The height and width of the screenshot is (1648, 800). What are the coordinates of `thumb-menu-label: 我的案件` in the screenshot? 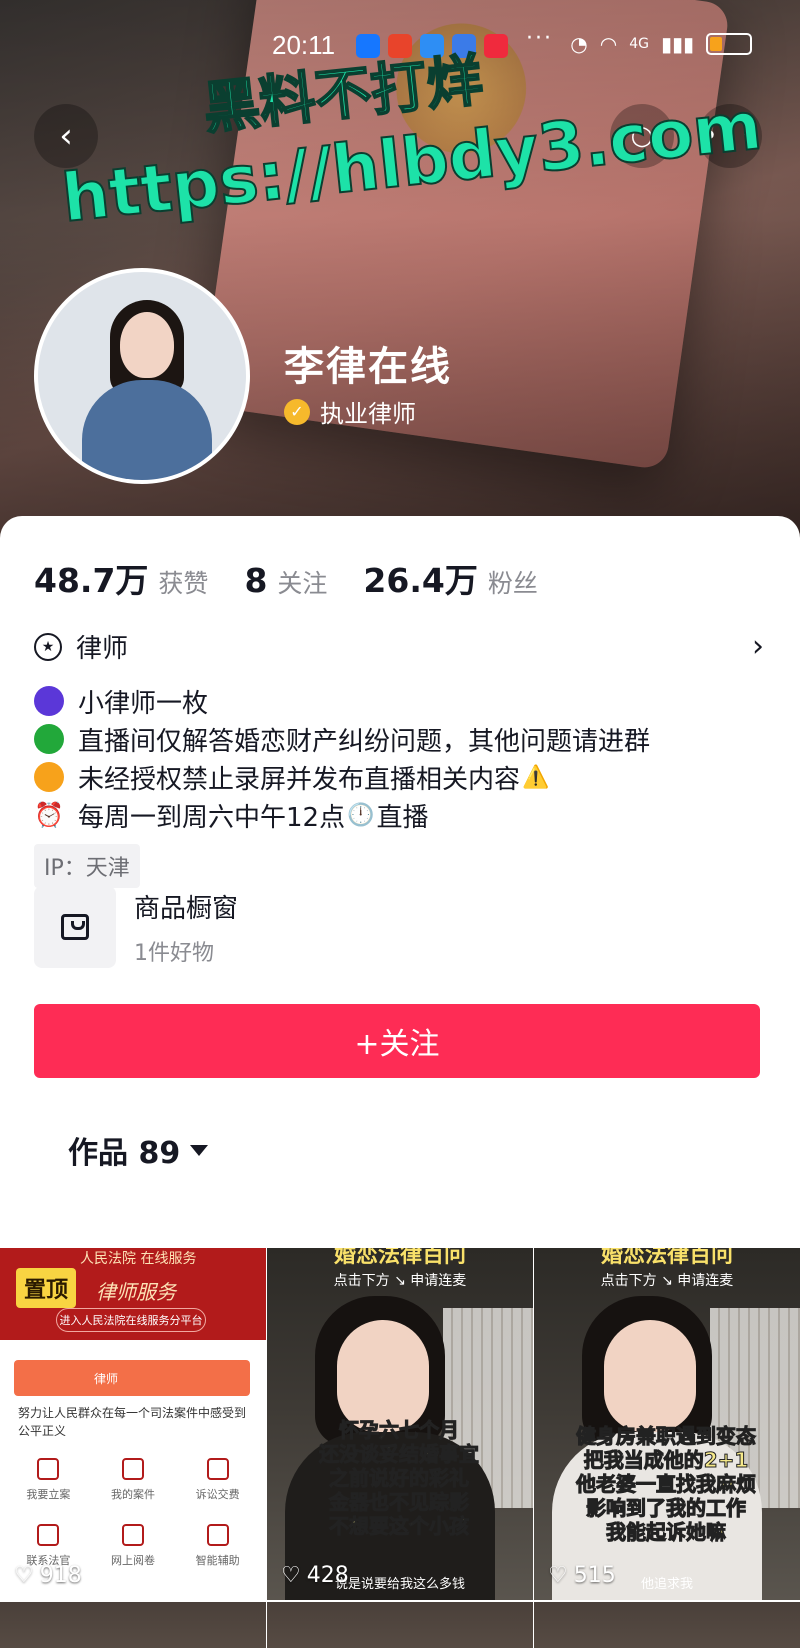 It's located at (132, 1494).